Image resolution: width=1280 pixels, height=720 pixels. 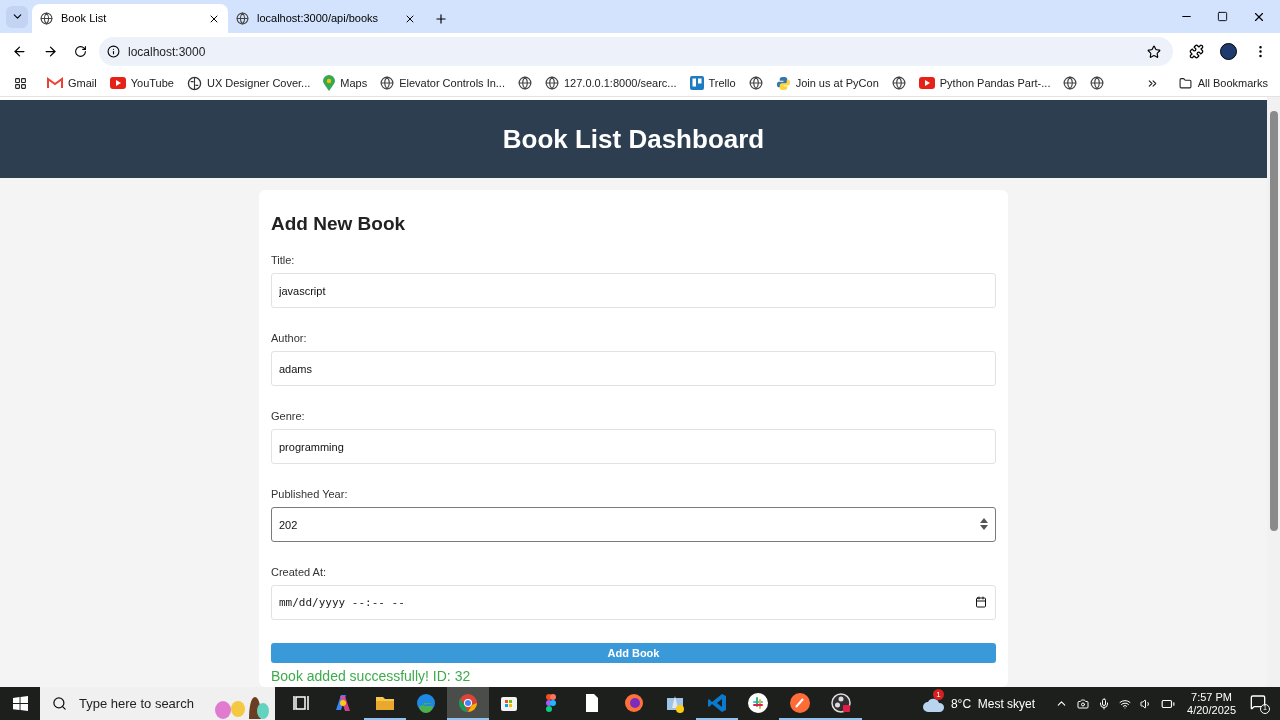 What do you see at coordinates (1154, 51) in the screenshot?
I see `star-icon` at bounding box center [1154, 51].